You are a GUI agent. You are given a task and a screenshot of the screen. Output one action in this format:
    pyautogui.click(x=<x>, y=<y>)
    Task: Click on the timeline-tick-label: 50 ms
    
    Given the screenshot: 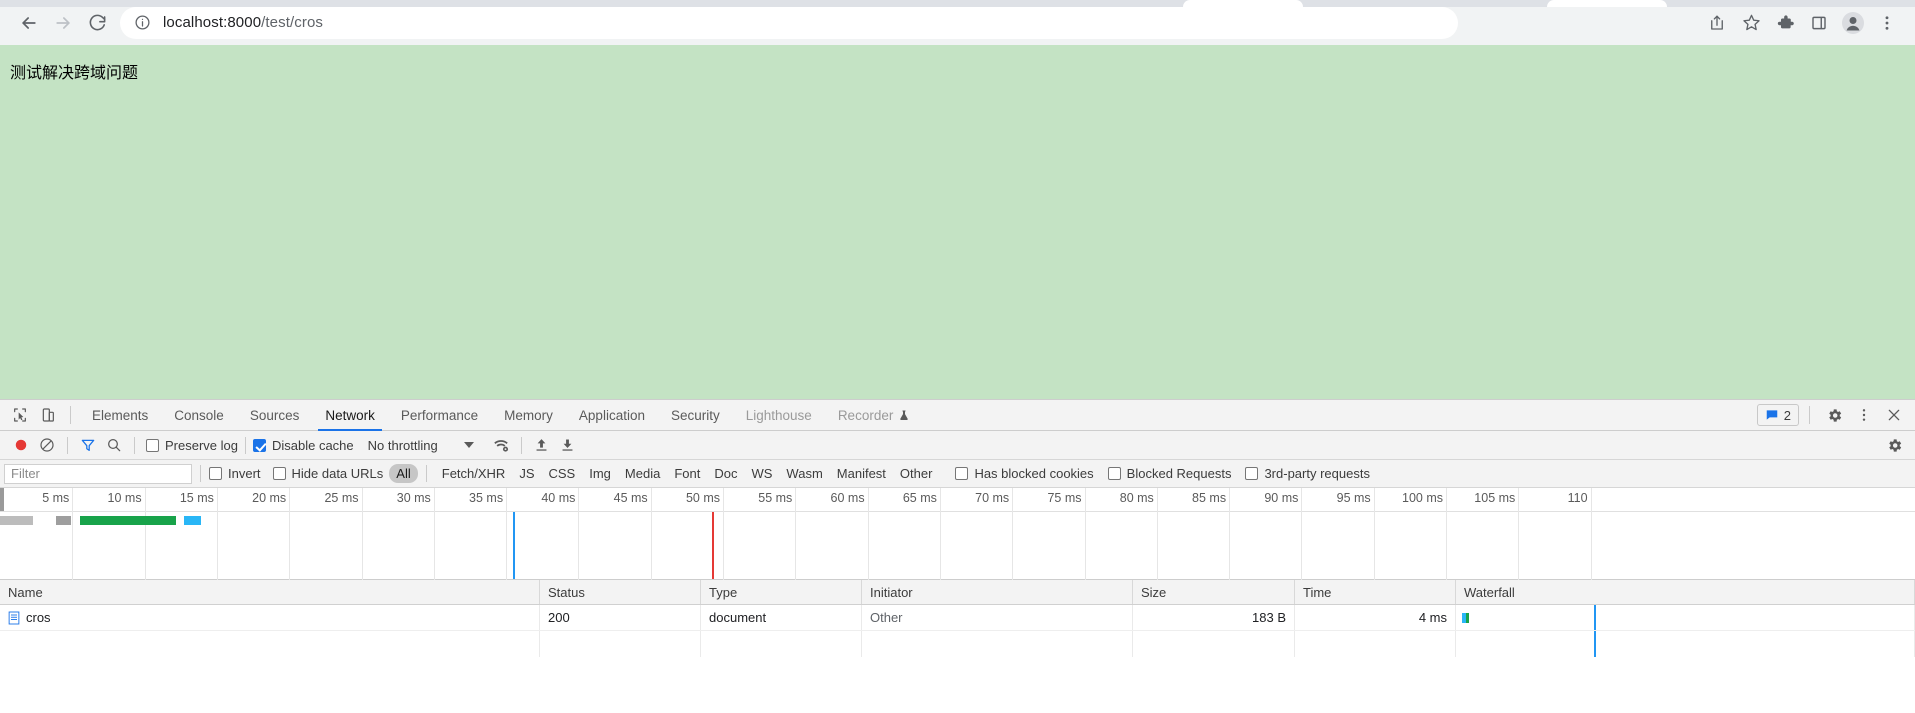 What is the action you would take?
    pyautogui.click(x=702, y=498)
    